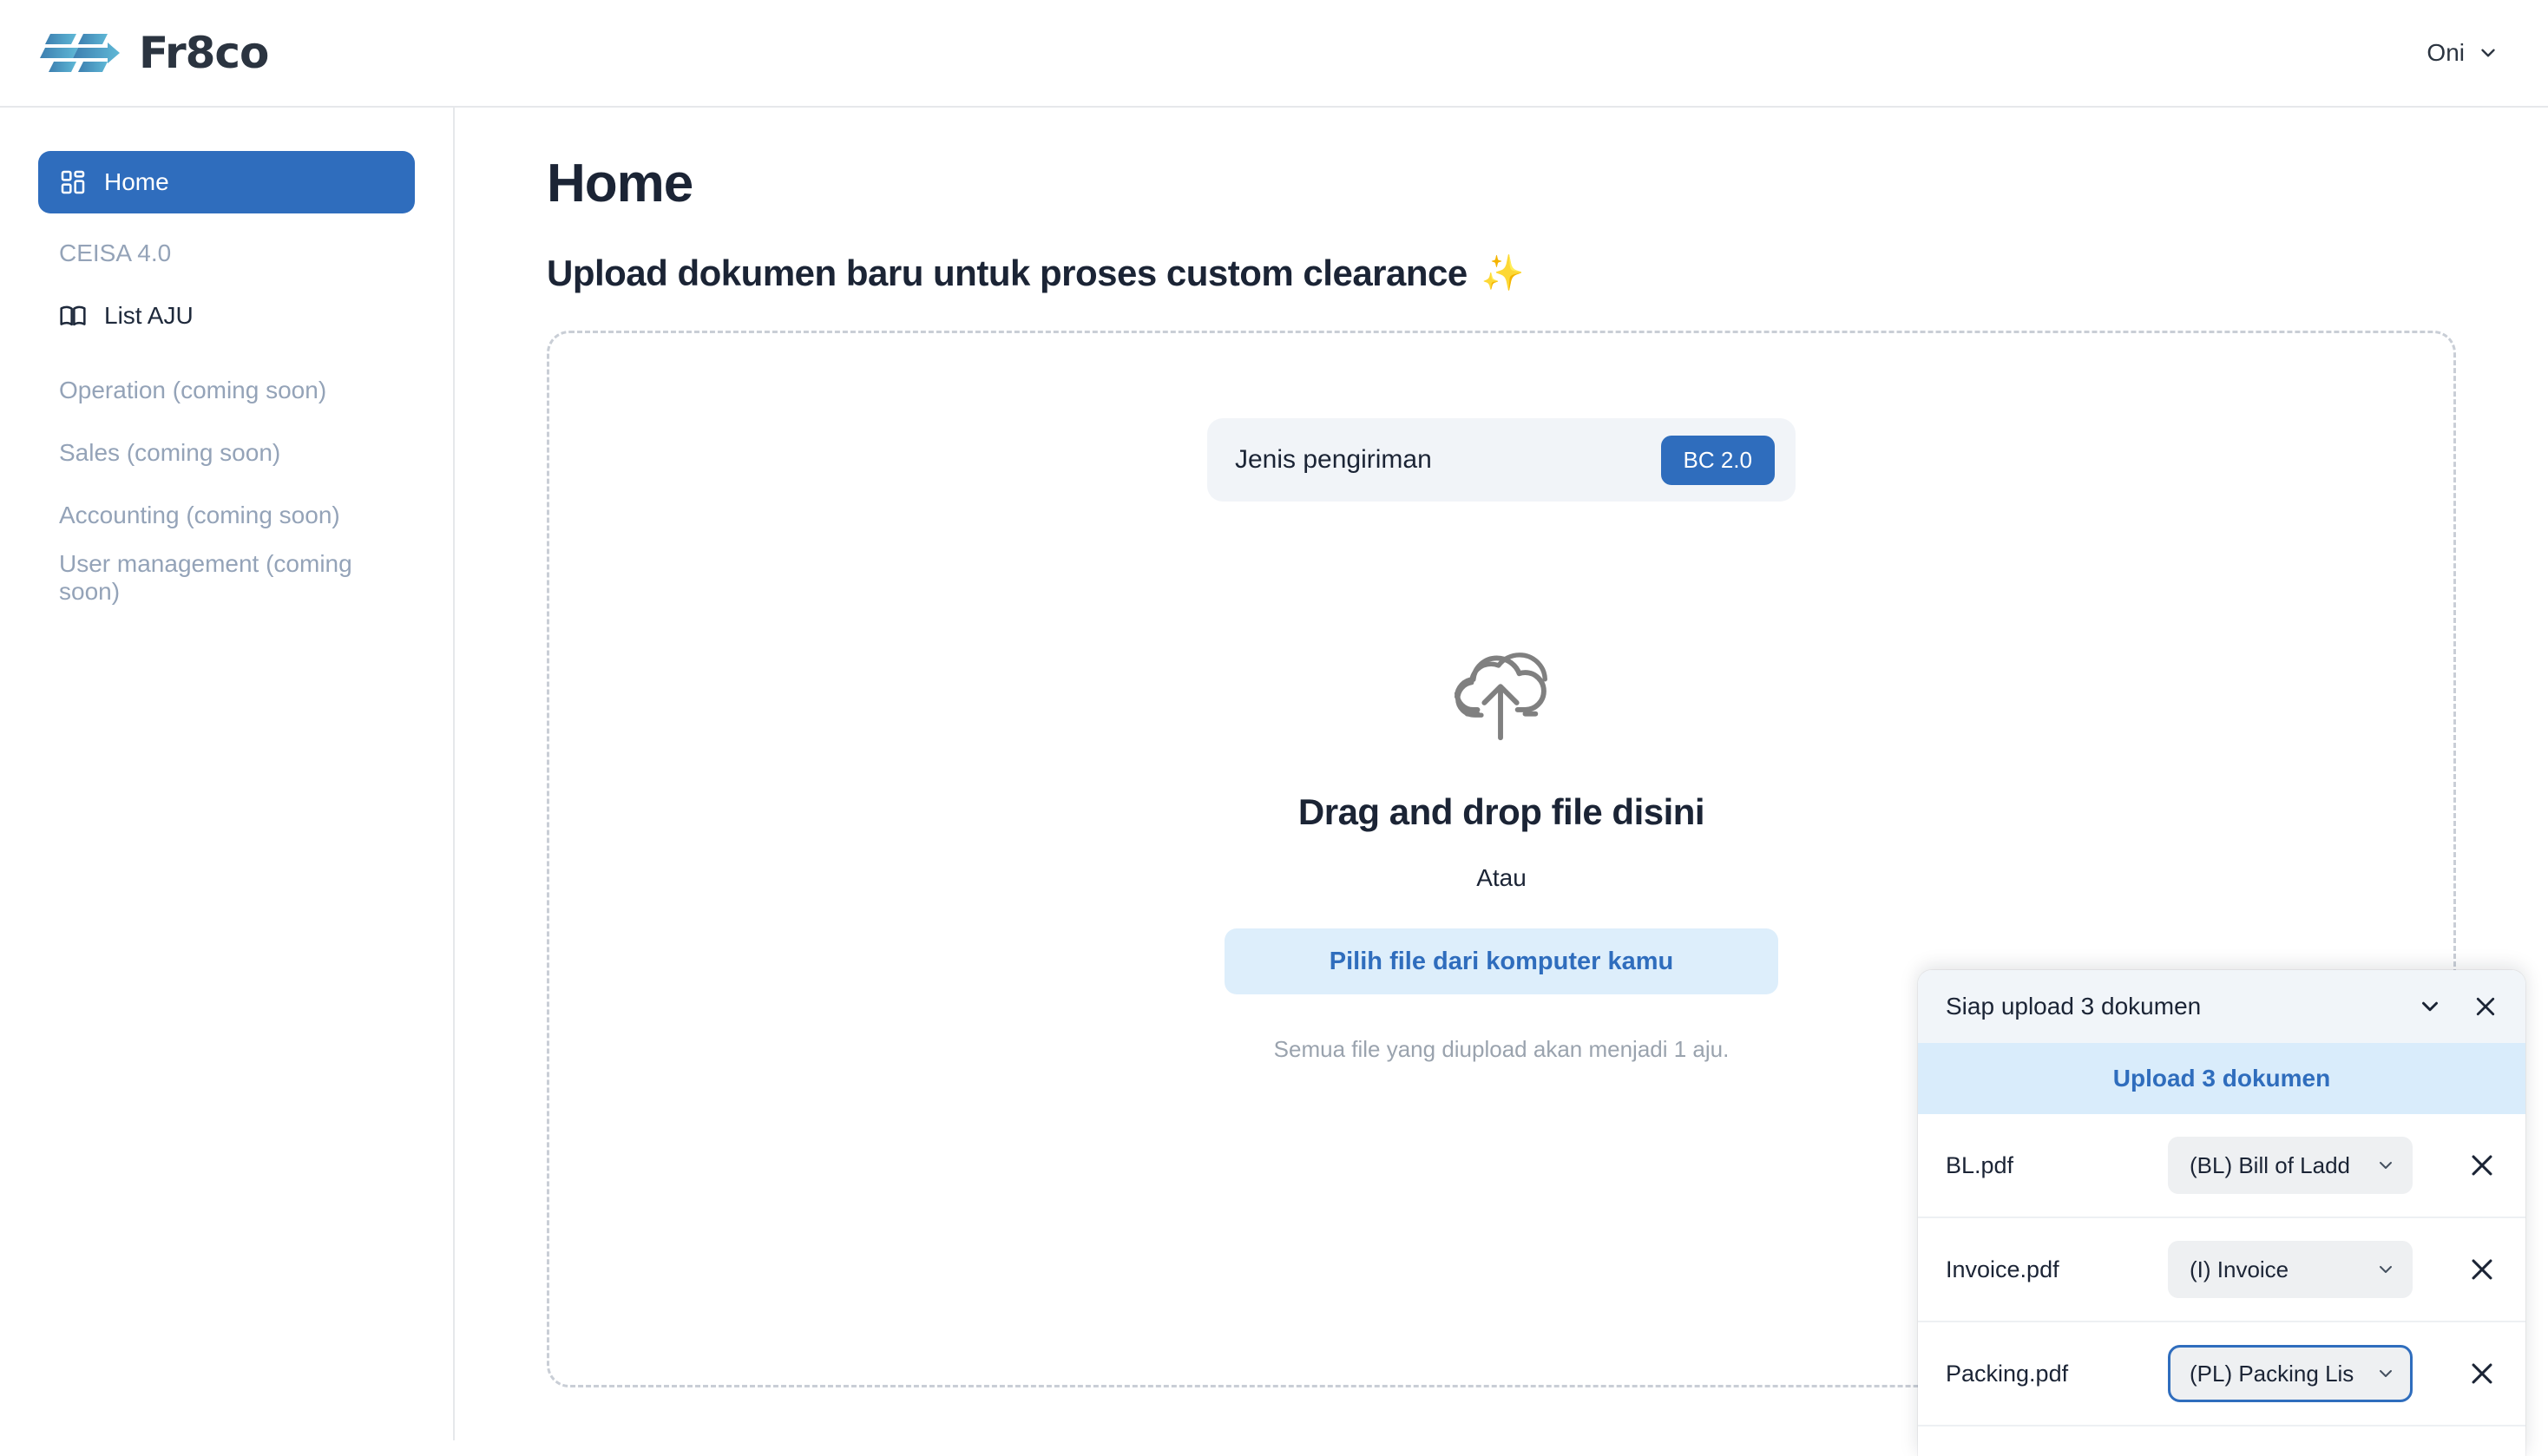 This screenshot has height=1456, width=2548. Describe the element at coordinates (2221, 1078) in the screenshot. I see `upload-documents-button: Upload 3 dokumen` at that location.